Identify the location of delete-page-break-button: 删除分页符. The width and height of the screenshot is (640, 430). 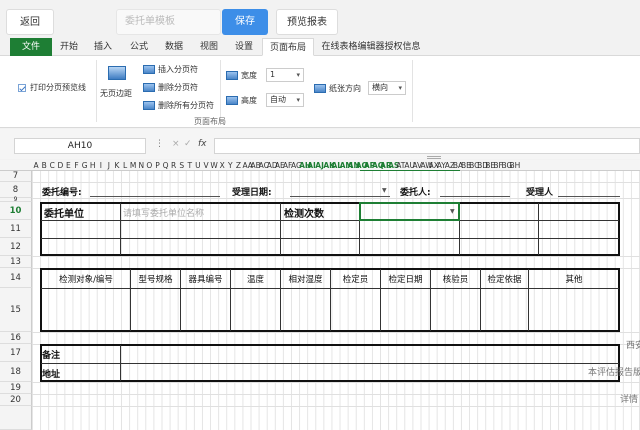
(170, 87).